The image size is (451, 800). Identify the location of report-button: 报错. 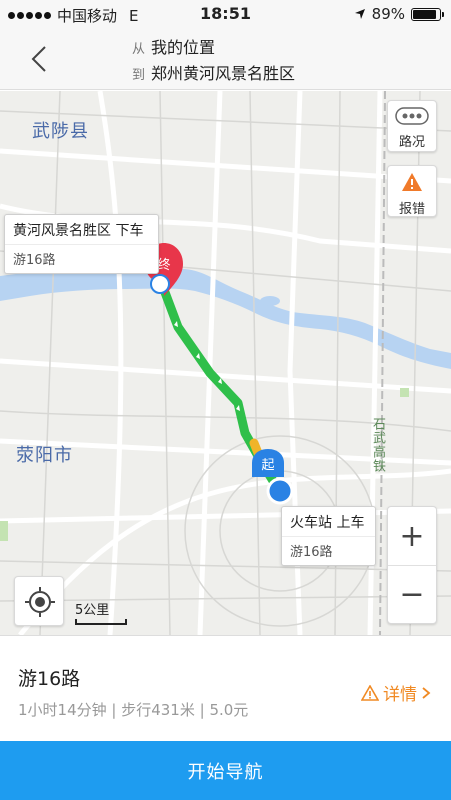
(412, 191).